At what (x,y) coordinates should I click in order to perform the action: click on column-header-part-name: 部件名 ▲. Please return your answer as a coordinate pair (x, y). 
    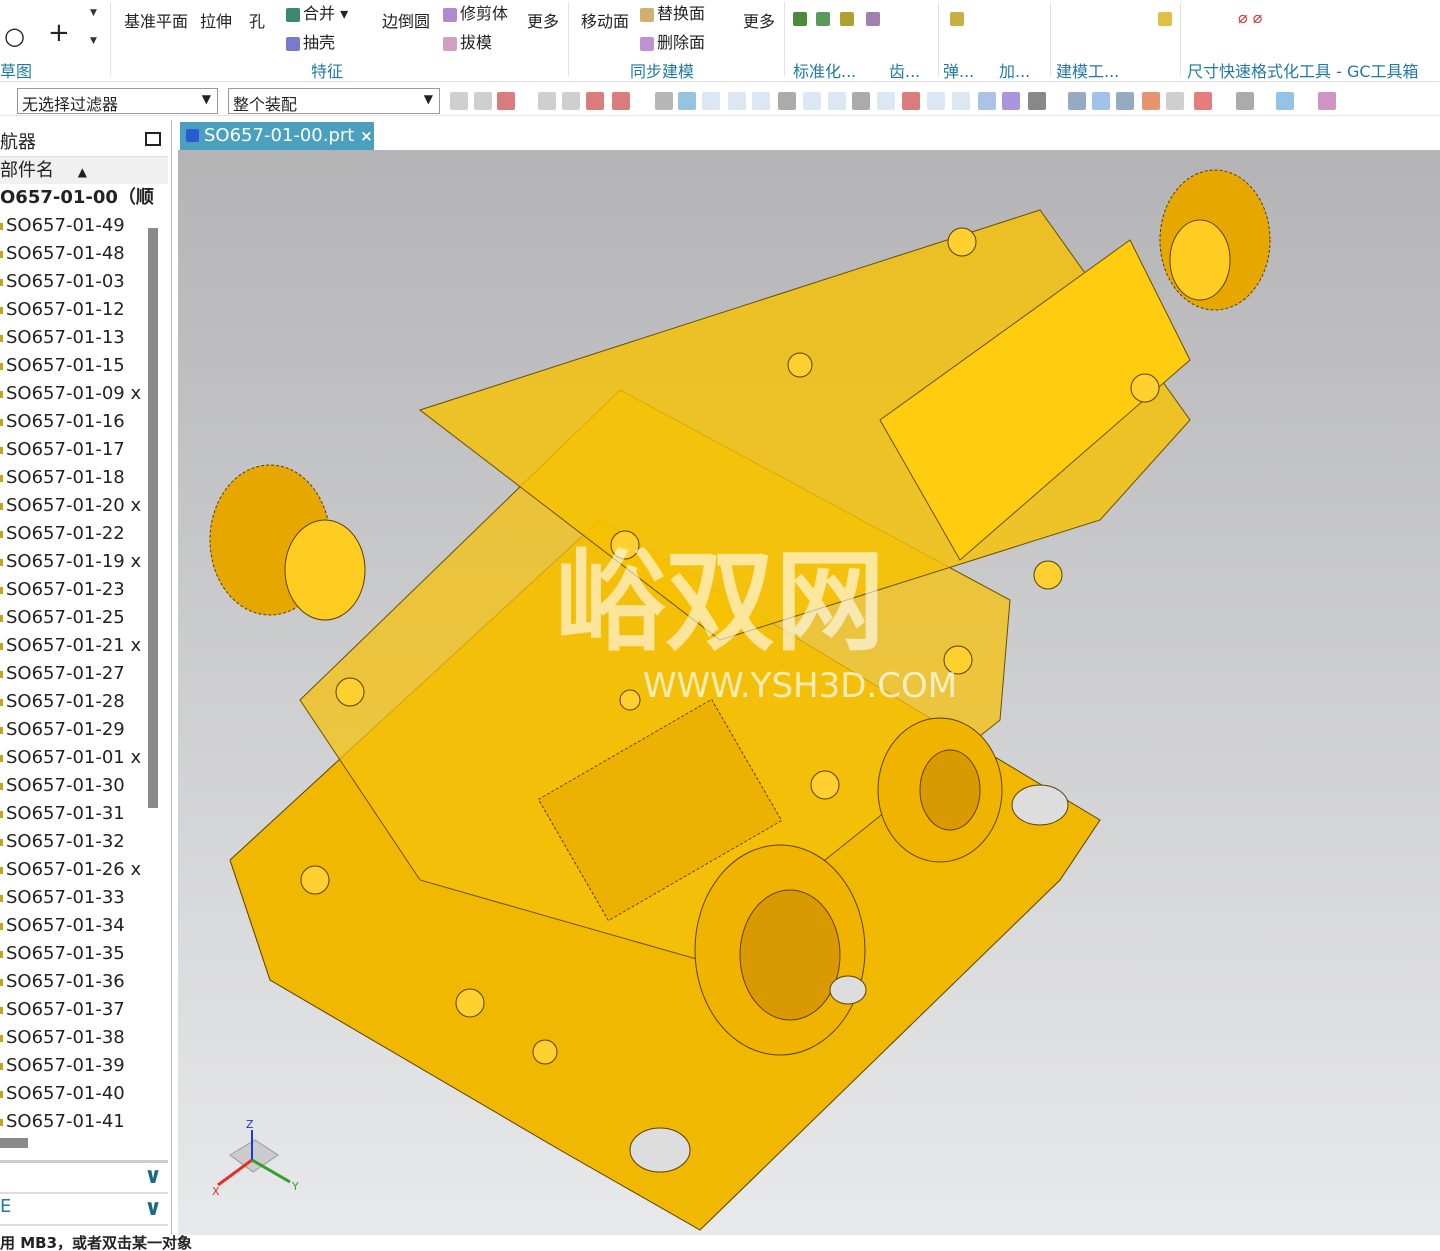
    Looking at the image, I should click on (84, 170).